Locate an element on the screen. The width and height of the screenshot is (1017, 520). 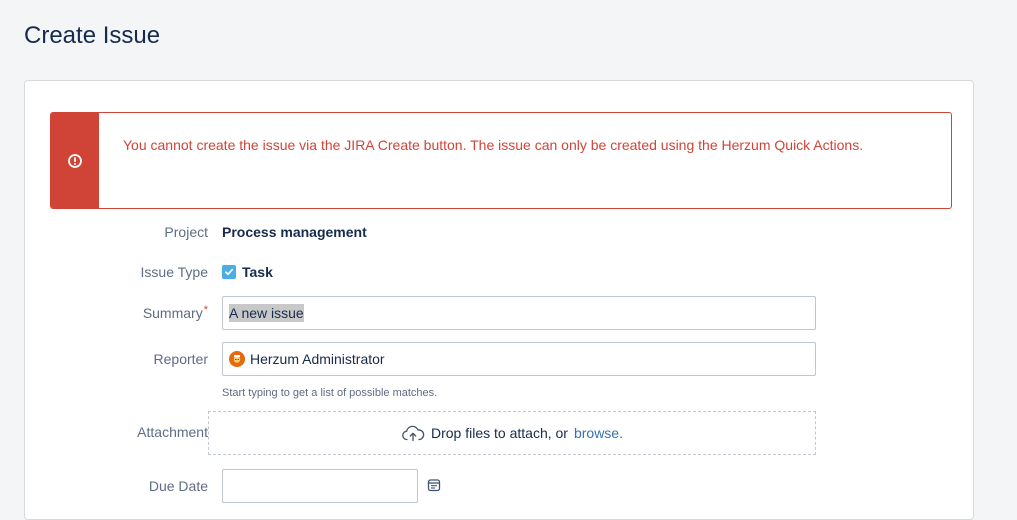
summary-row: Summary* A new issue is located at coordinates (500, 313).